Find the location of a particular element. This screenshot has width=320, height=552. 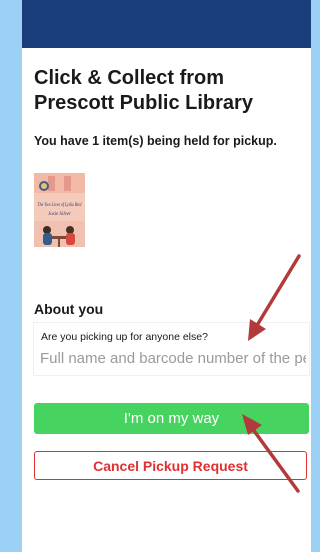

pickup-for-input is located at coordinates (173, 358).